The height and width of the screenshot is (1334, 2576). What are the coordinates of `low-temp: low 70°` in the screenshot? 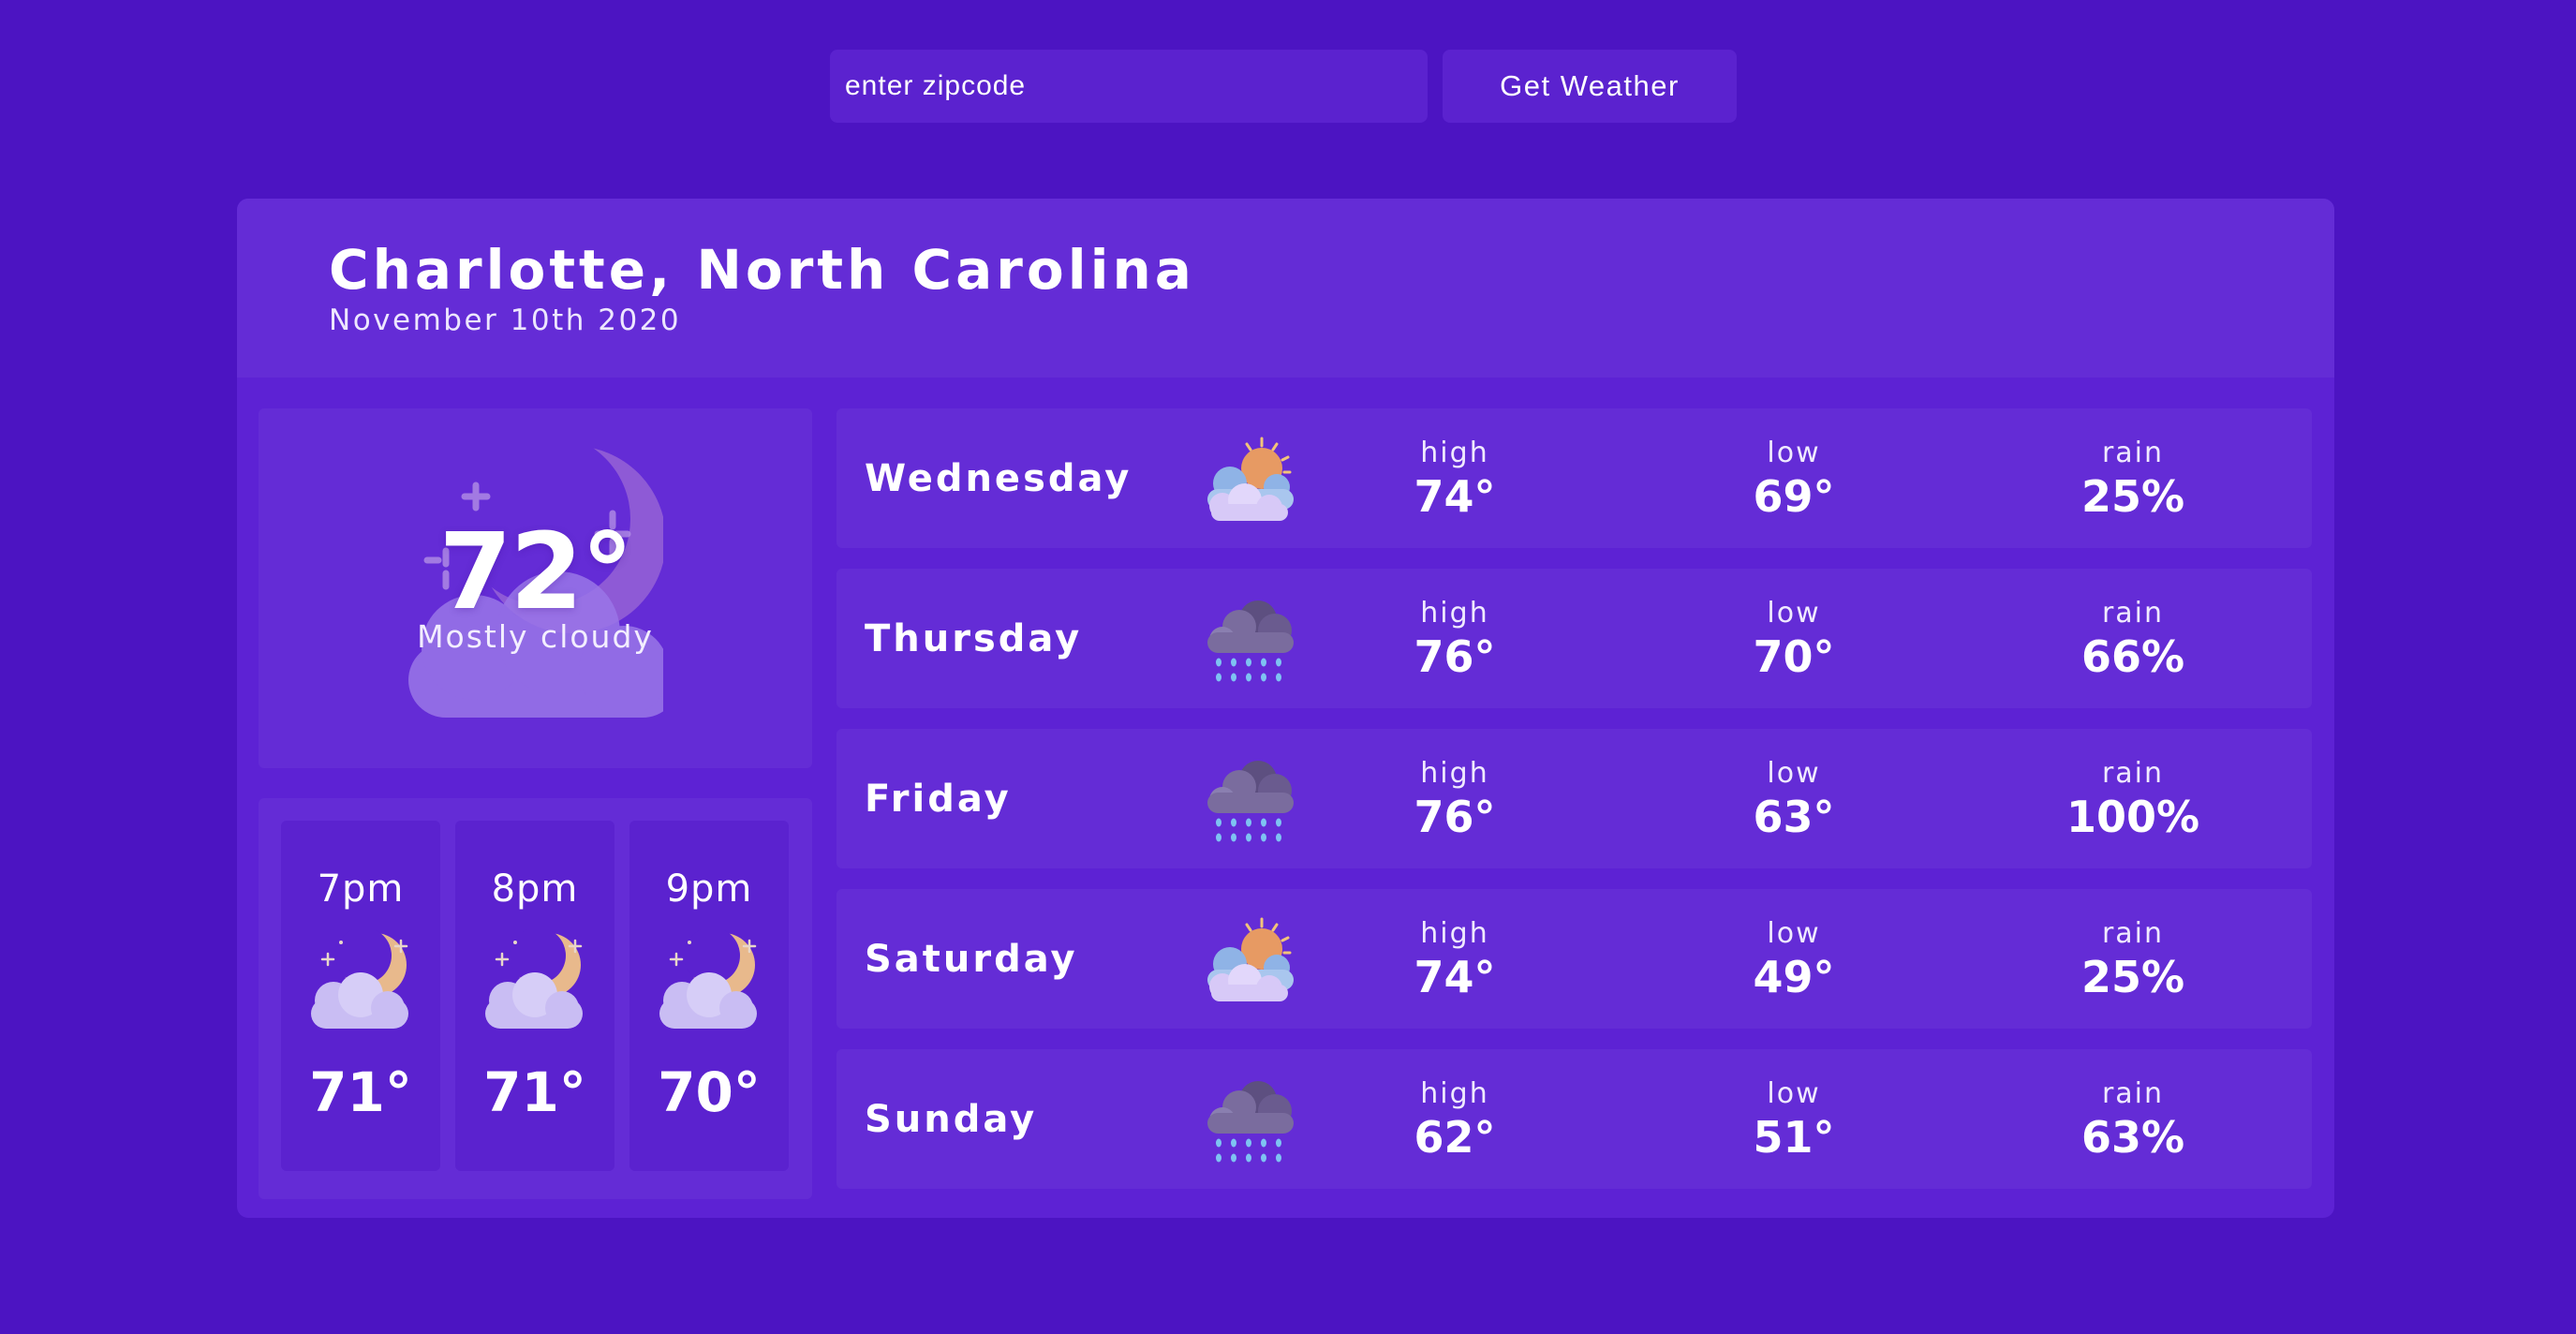 It's located at (1793, 625).